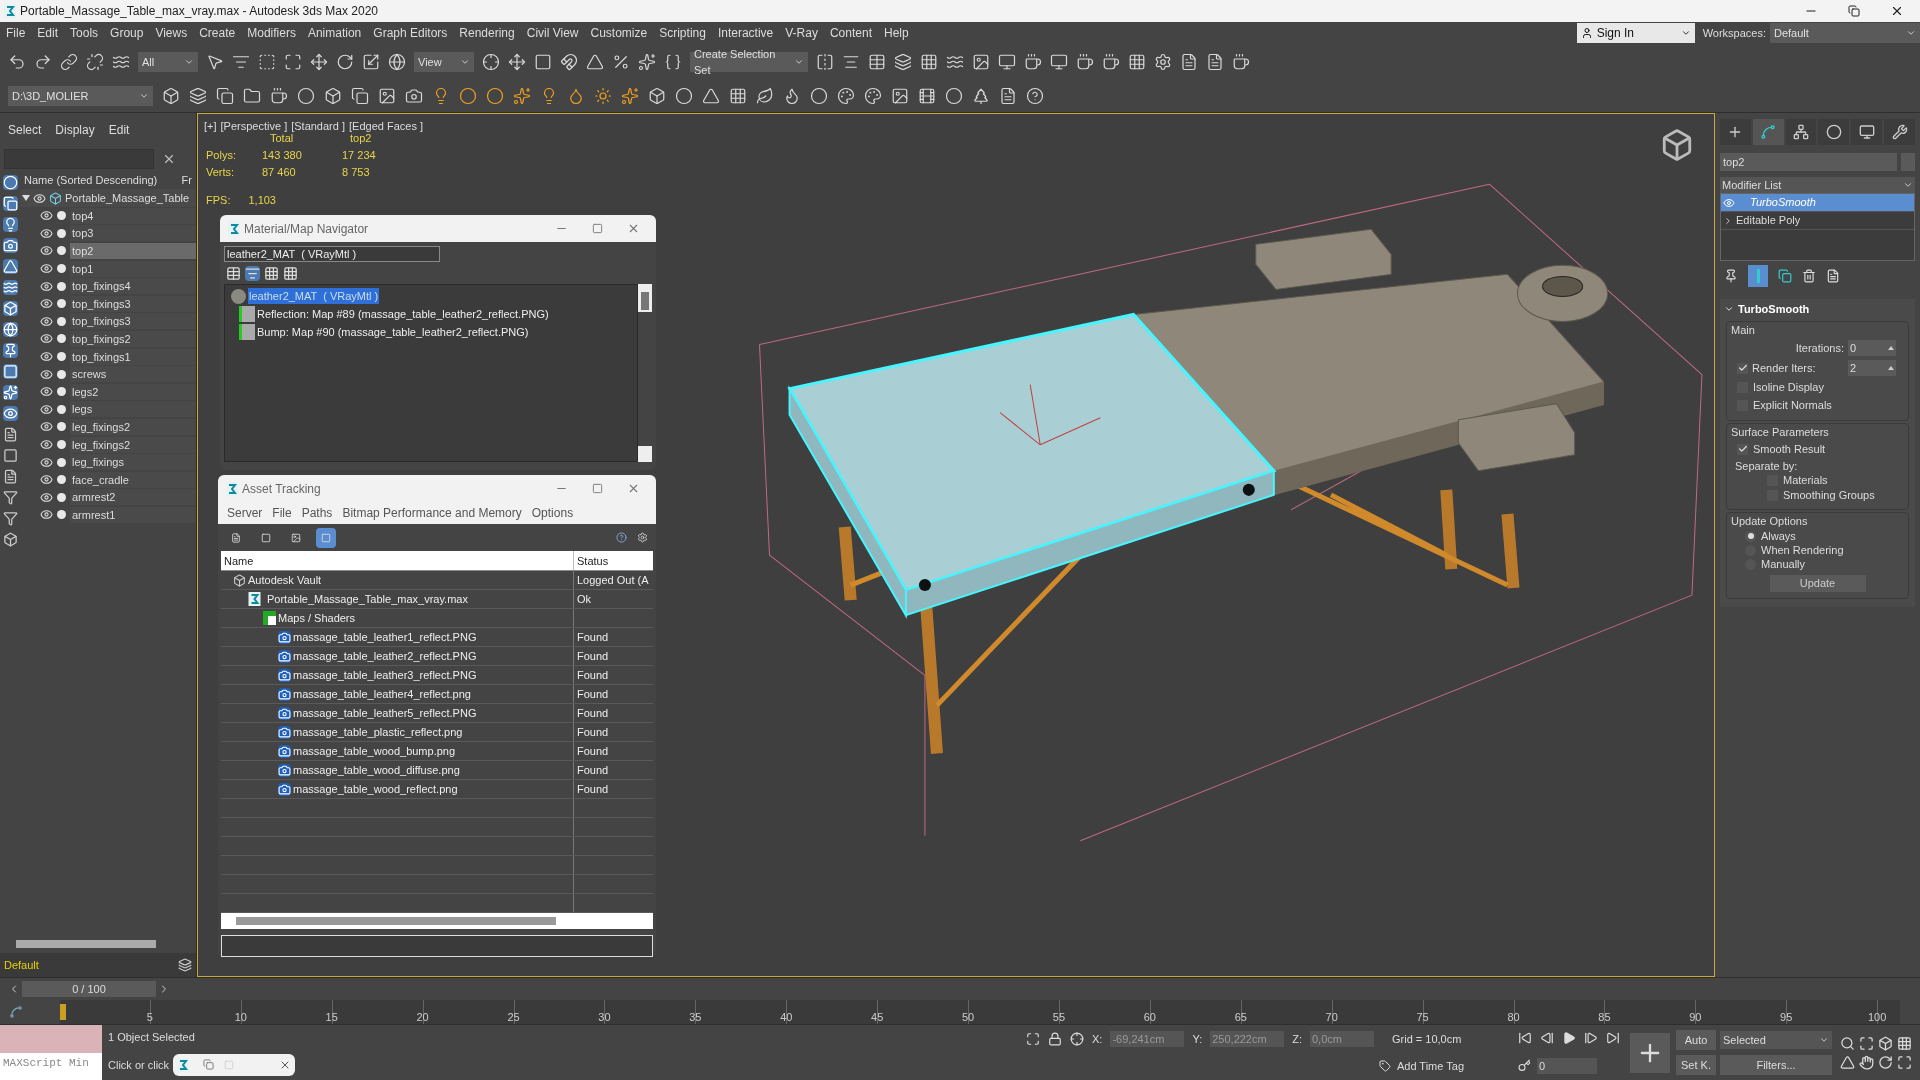  What do you see at coordinates (217, 33) in the screenshot?
I see `menu-item: Create` at bounding box center [217, 33].